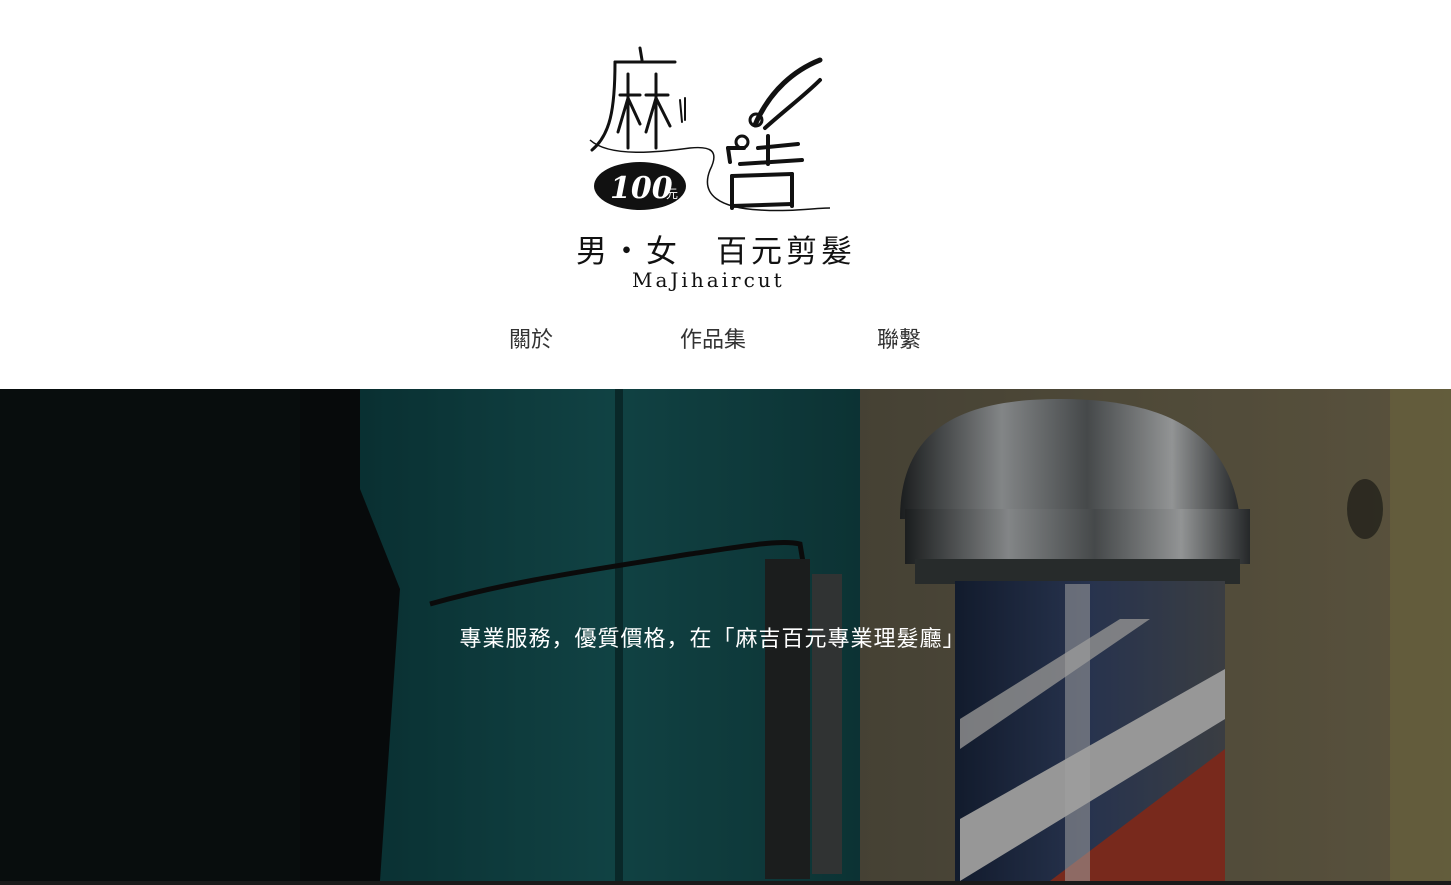 Image resolution: width=1451 pixels, height=885 pixels. I want to click on bottom-divider, so click(725, 883).